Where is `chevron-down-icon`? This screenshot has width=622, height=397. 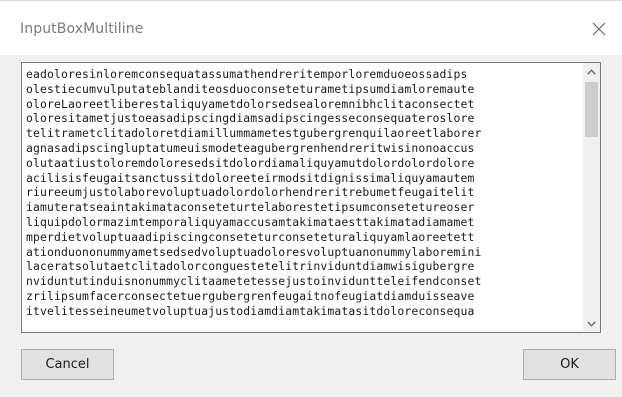
chevron-down-icon is located at coordinates (591, 323).